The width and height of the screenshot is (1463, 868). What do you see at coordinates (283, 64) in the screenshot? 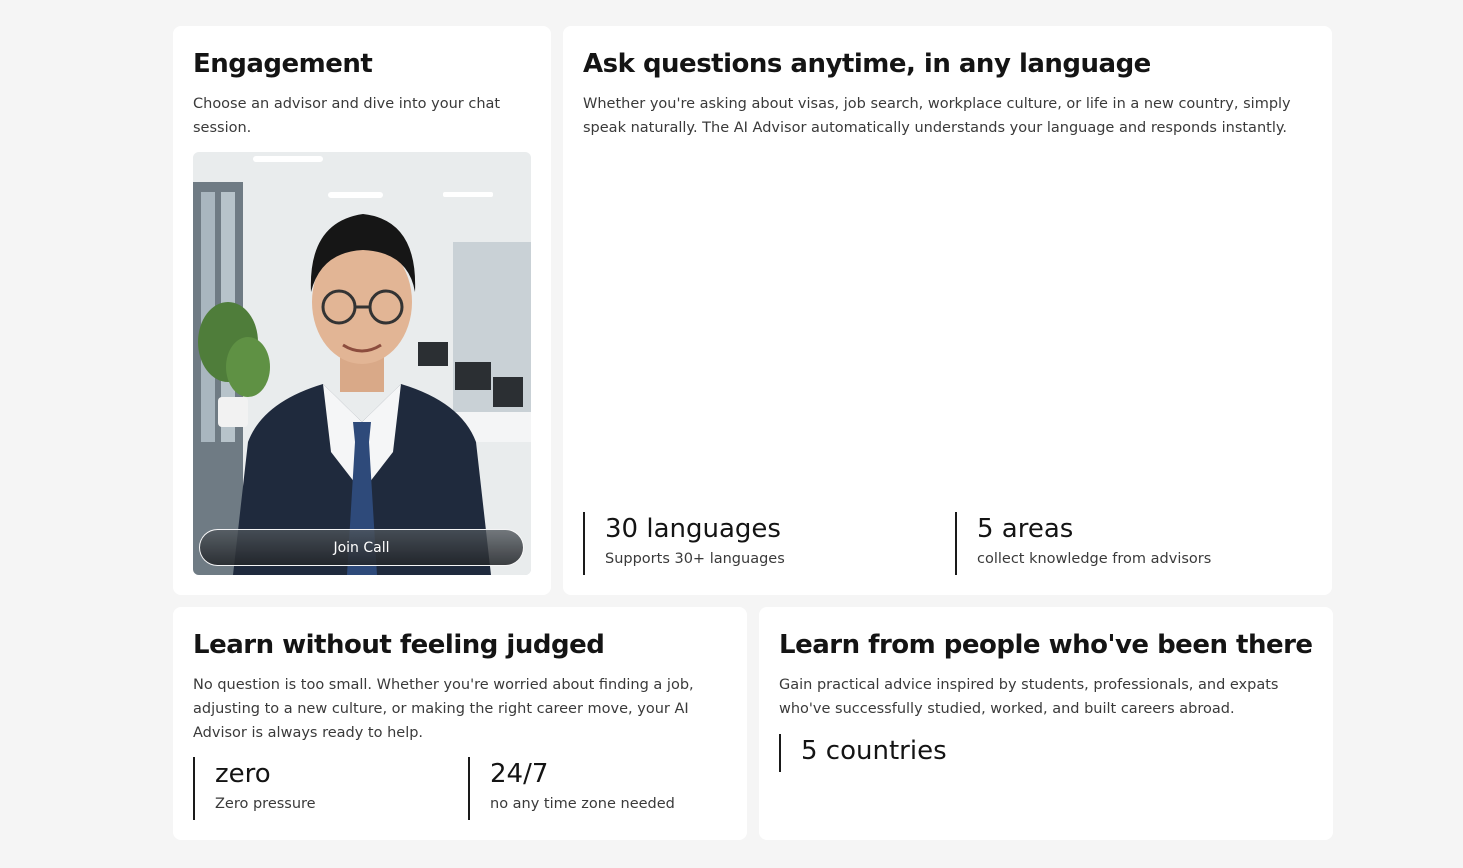
I see `engagement-title: Engagement` at bounding box center [283, 64].